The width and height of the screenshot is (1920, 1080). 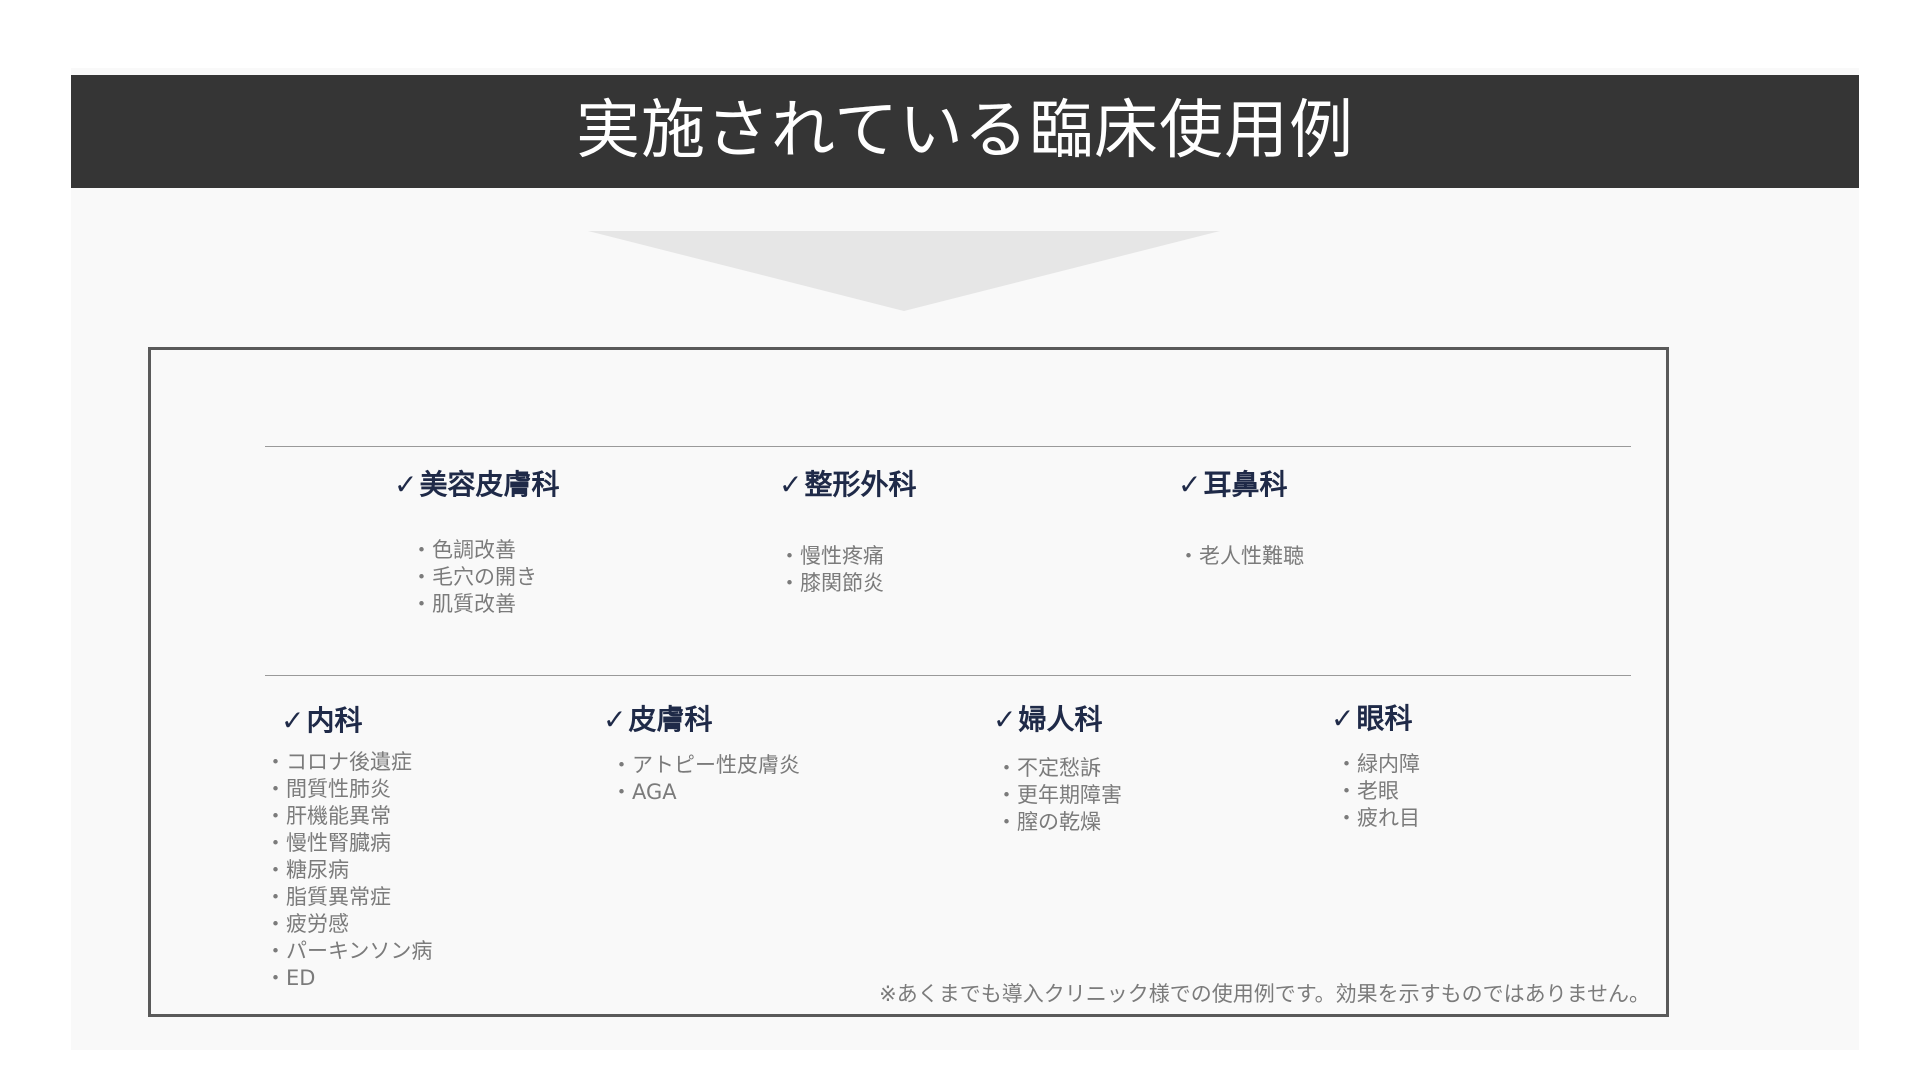 I want to click on category-dermatology: ✓皮膚科 ・アトピー性皮膚炎 ・AGA, so click(x=701, y=752).